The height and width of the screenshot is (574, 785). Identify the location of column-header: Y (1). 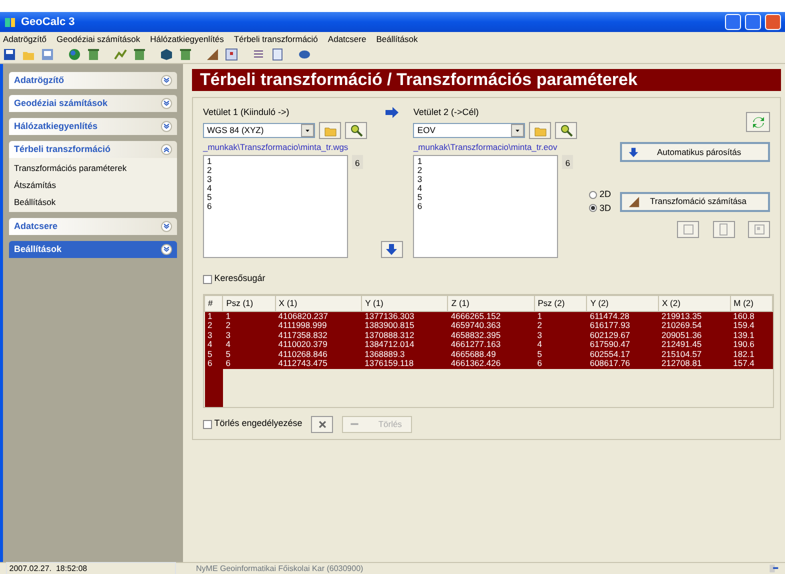
(405, 303).